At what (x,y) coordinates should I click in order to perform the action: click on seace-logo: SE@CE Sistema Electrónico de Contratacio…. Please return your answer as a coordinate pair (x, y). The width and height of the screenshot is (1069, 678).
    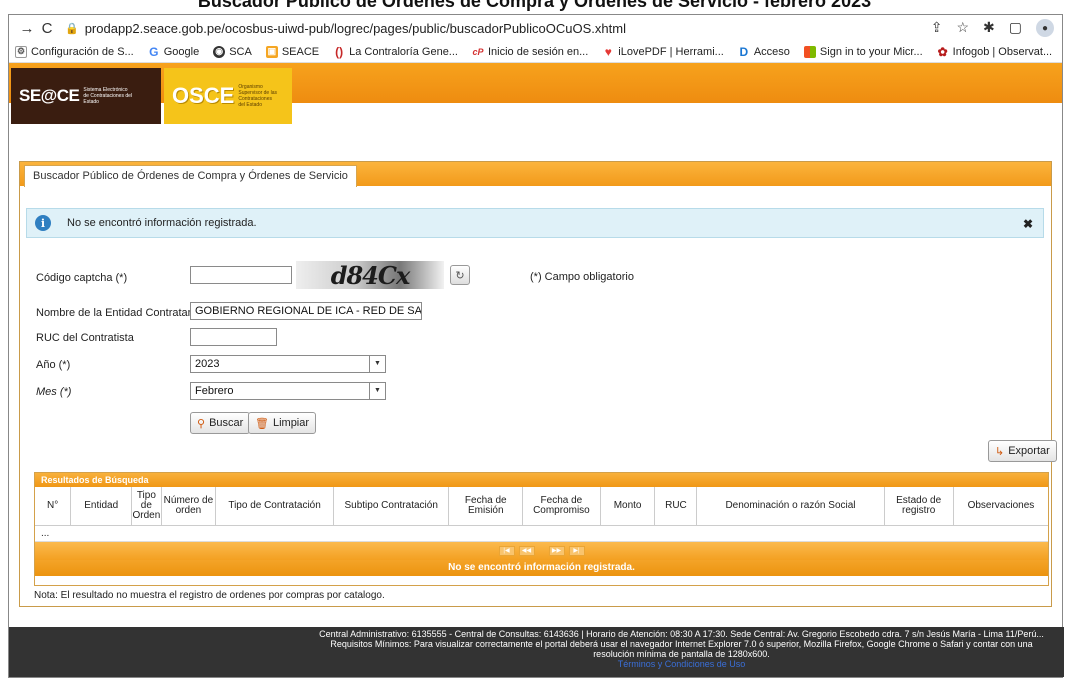
    Looking at the image, I should click on (86, 96).